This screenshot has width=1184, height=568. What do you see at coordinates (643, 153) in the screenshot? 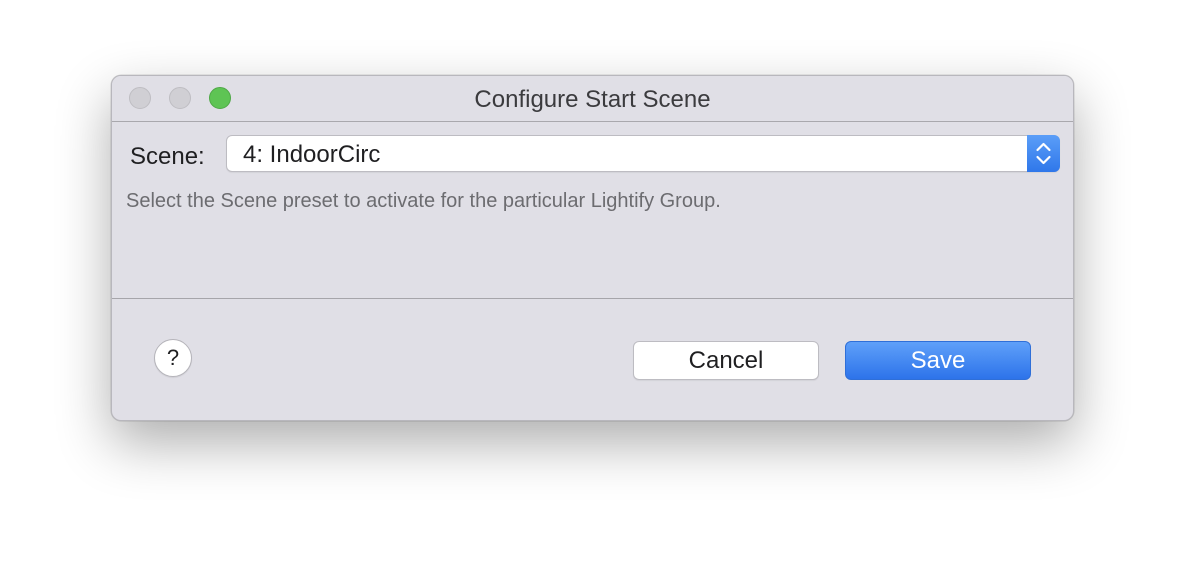
I see `scene-select: 4: IndoorCirc` at bounding box center [643, 153].